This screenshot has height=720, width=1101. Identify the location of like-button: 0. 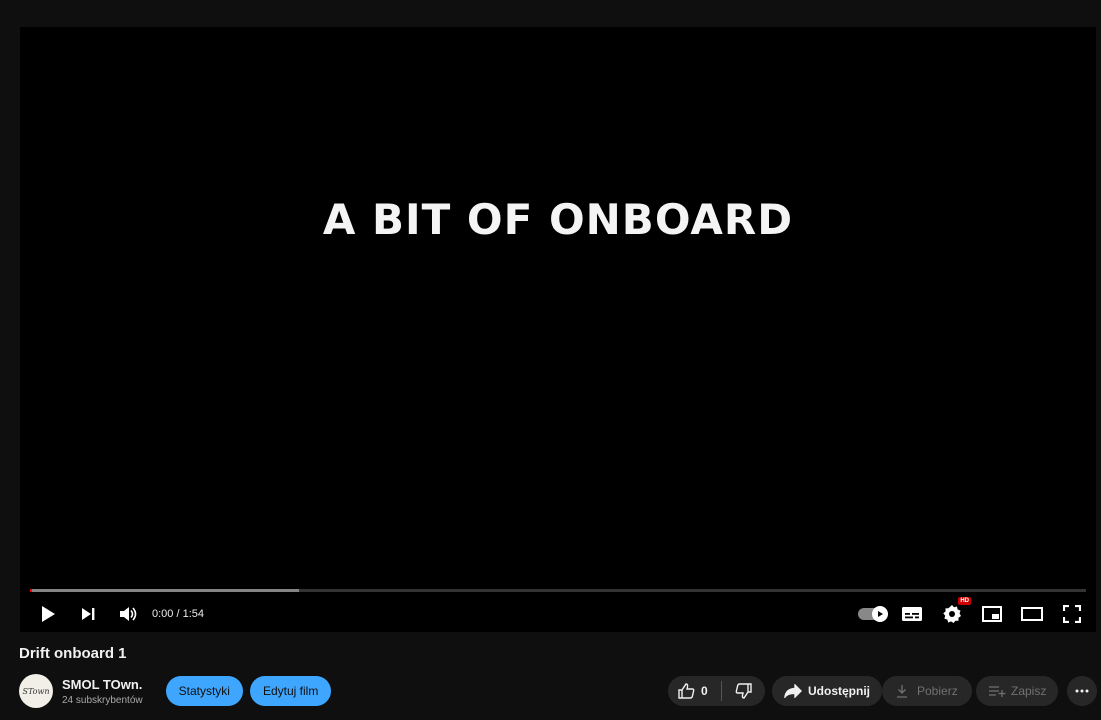
(694, 691).